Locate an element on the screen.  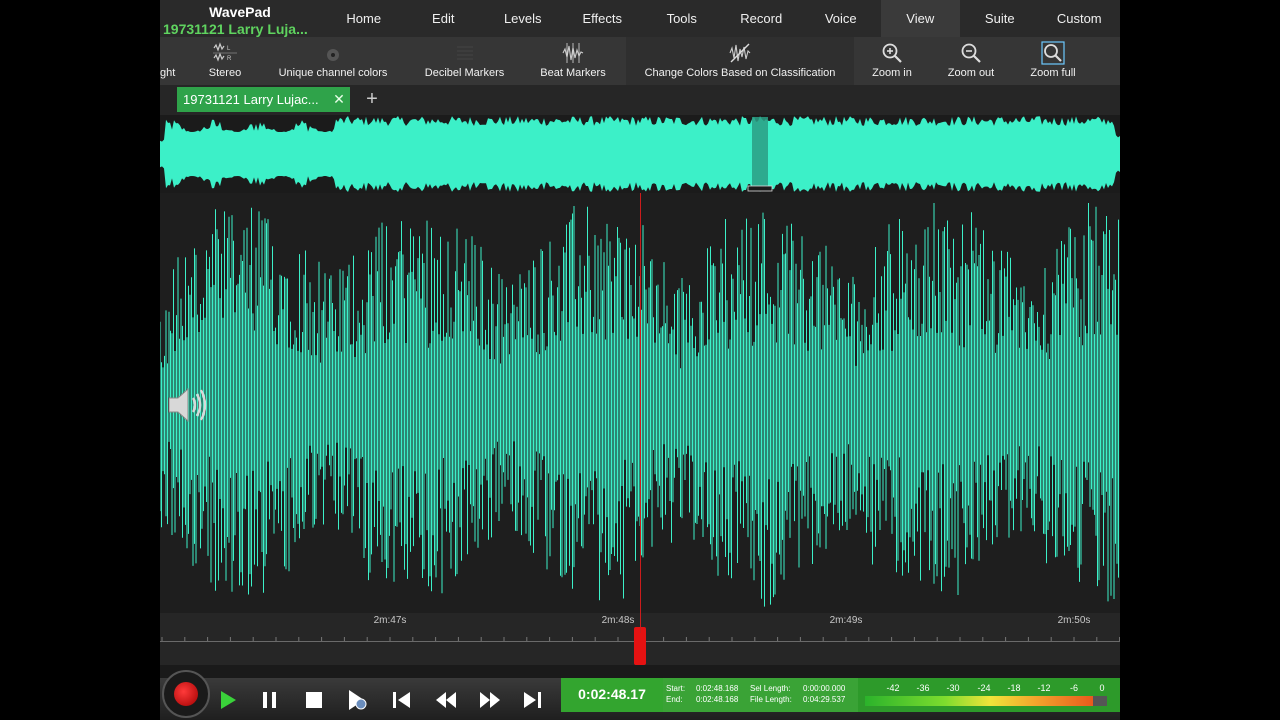
zoom-full-icon is located at coordinates (1053, 53).